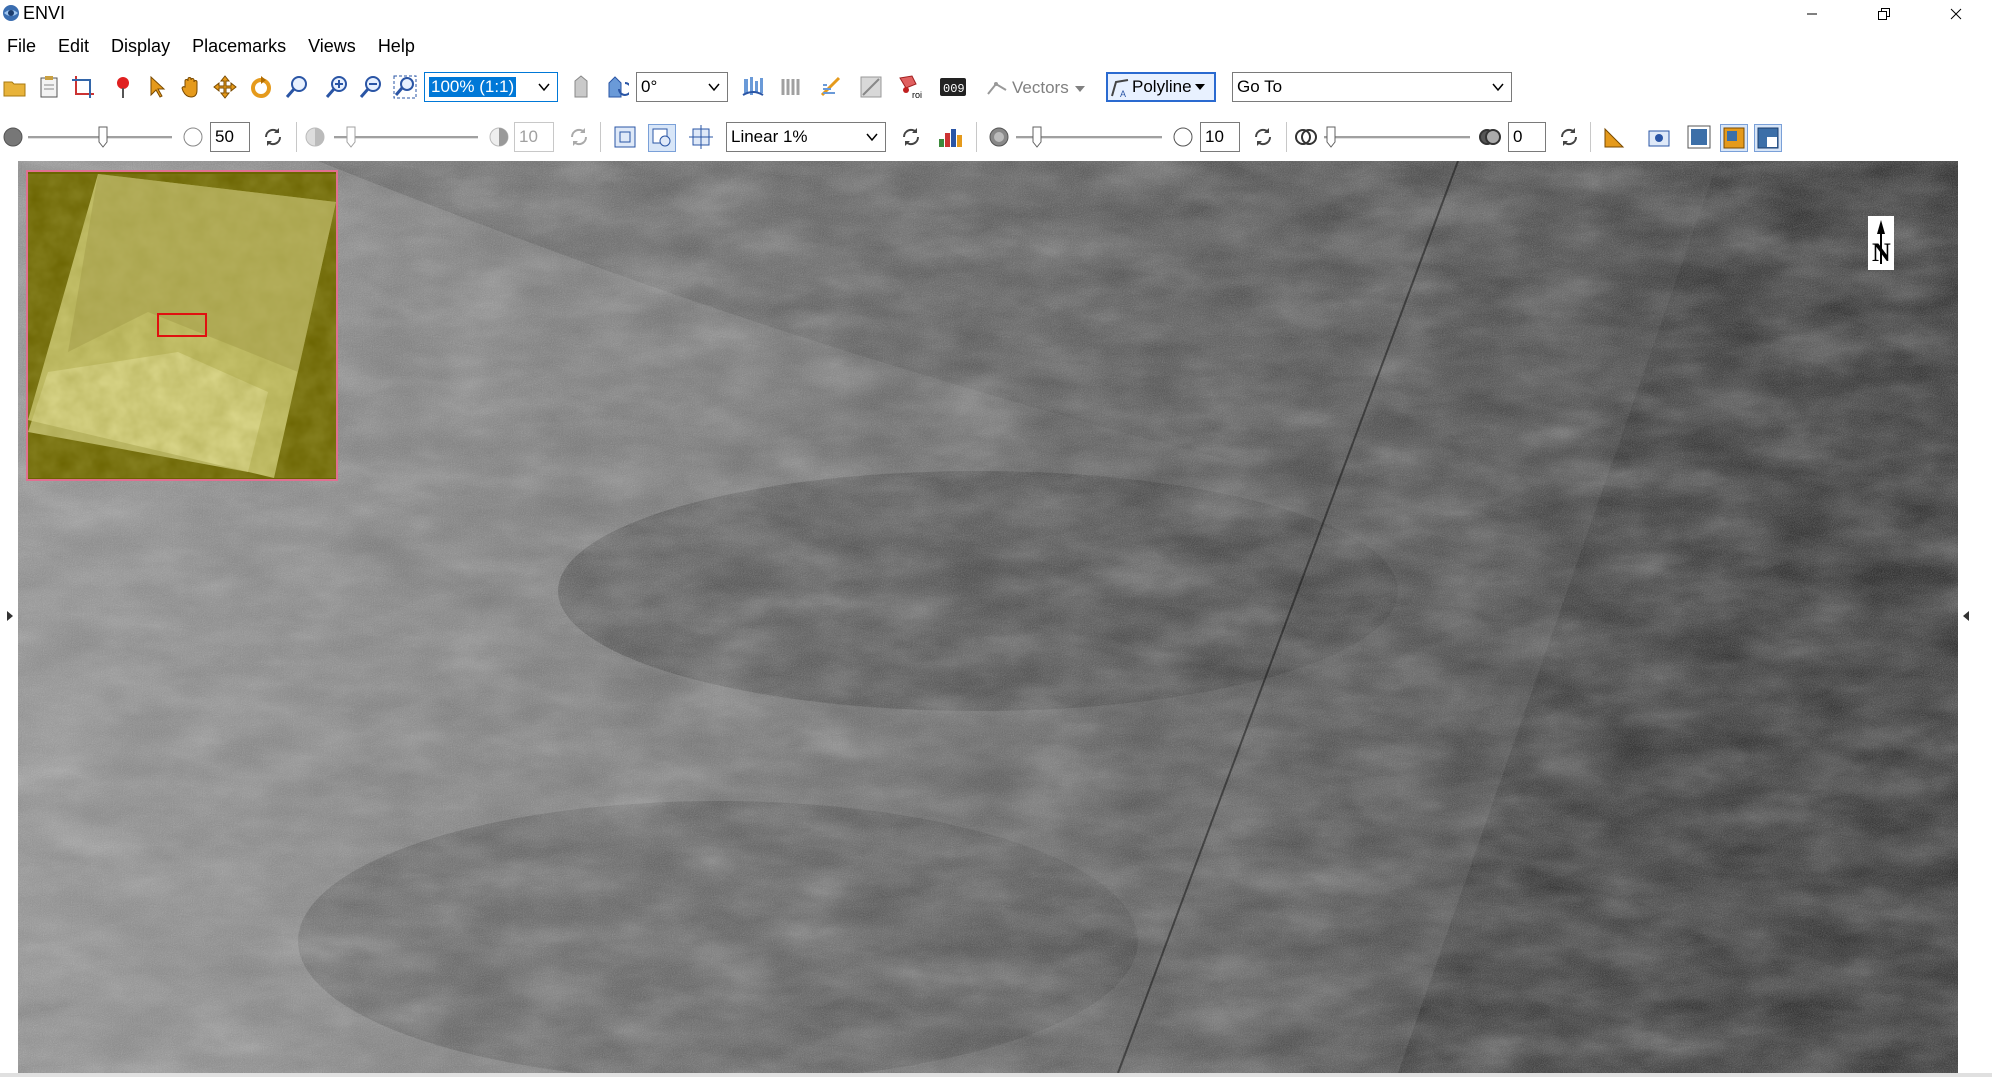 Image resolution: width=1992 pixels, height=1077 pixels. I want to click on roi-icon: roi, so click(910, 87).